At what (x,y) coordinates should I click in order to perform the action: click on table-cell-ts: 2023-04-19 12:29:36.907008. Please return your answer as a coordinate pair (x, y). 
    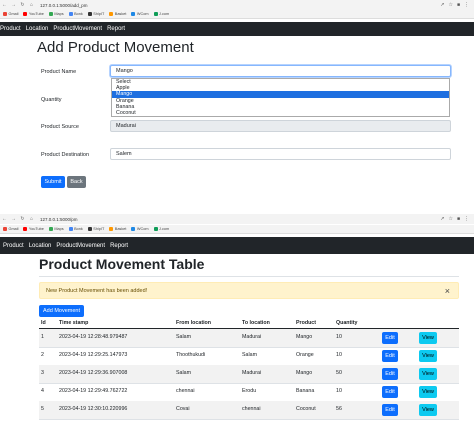
    Looking at the image, I should click on (93, 373).